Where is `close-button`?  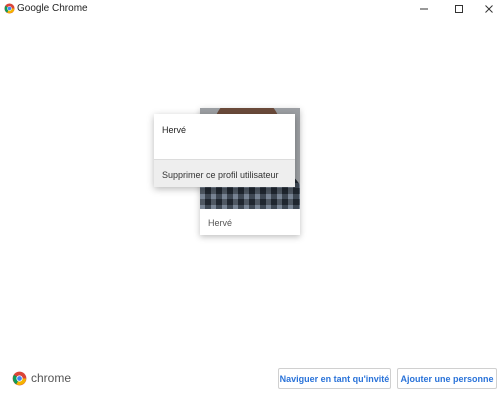 close-button is located at coordinates (487, 9).